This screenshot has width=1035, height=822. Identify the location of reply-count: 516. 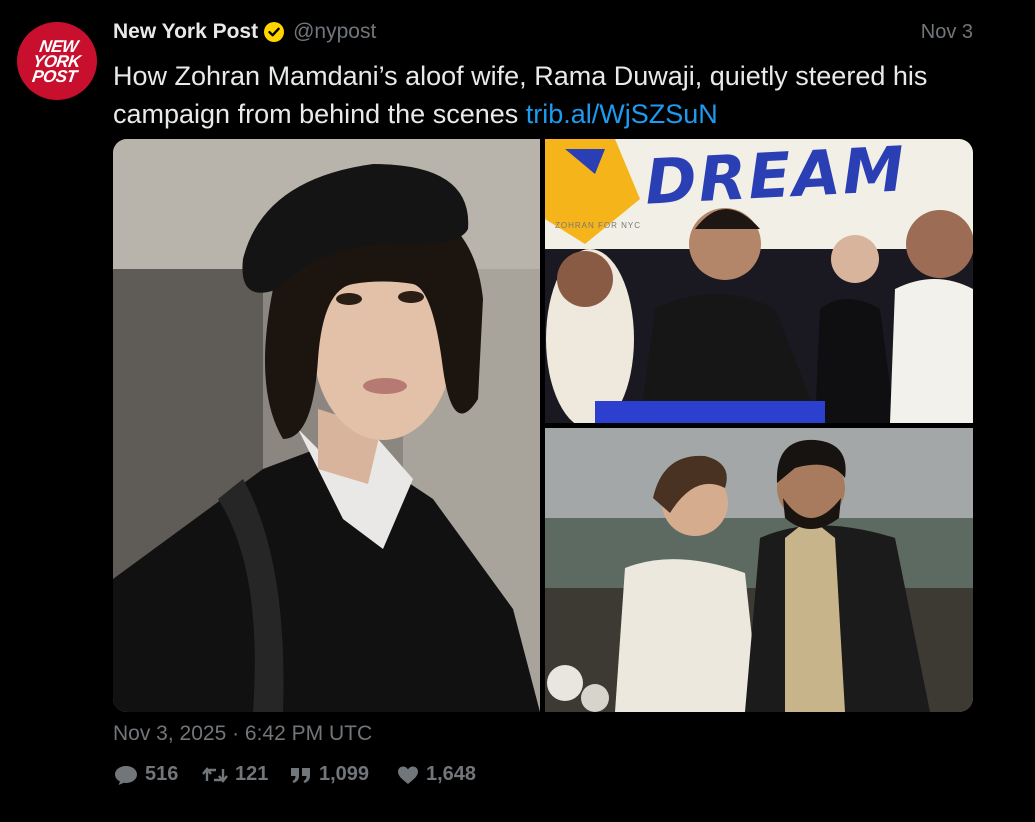
(162, 774).